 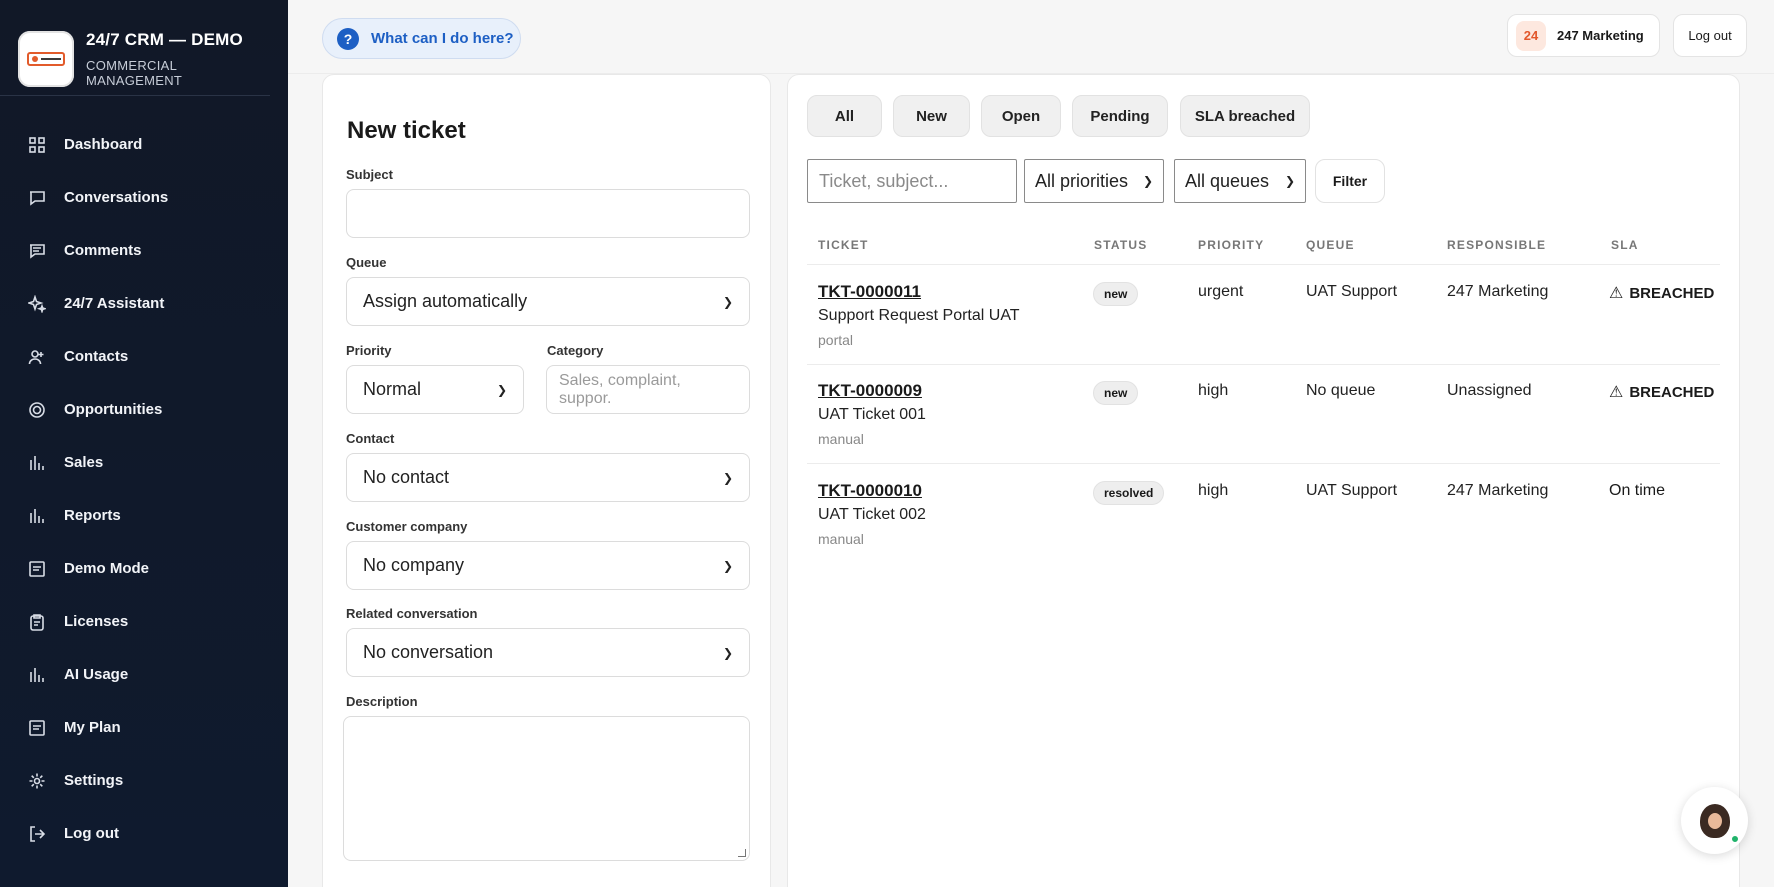 What do you see at coordinates (548, 477) in the screenshot?
I see `contact-select: No contact ❯` at bounding box center [548, 477].